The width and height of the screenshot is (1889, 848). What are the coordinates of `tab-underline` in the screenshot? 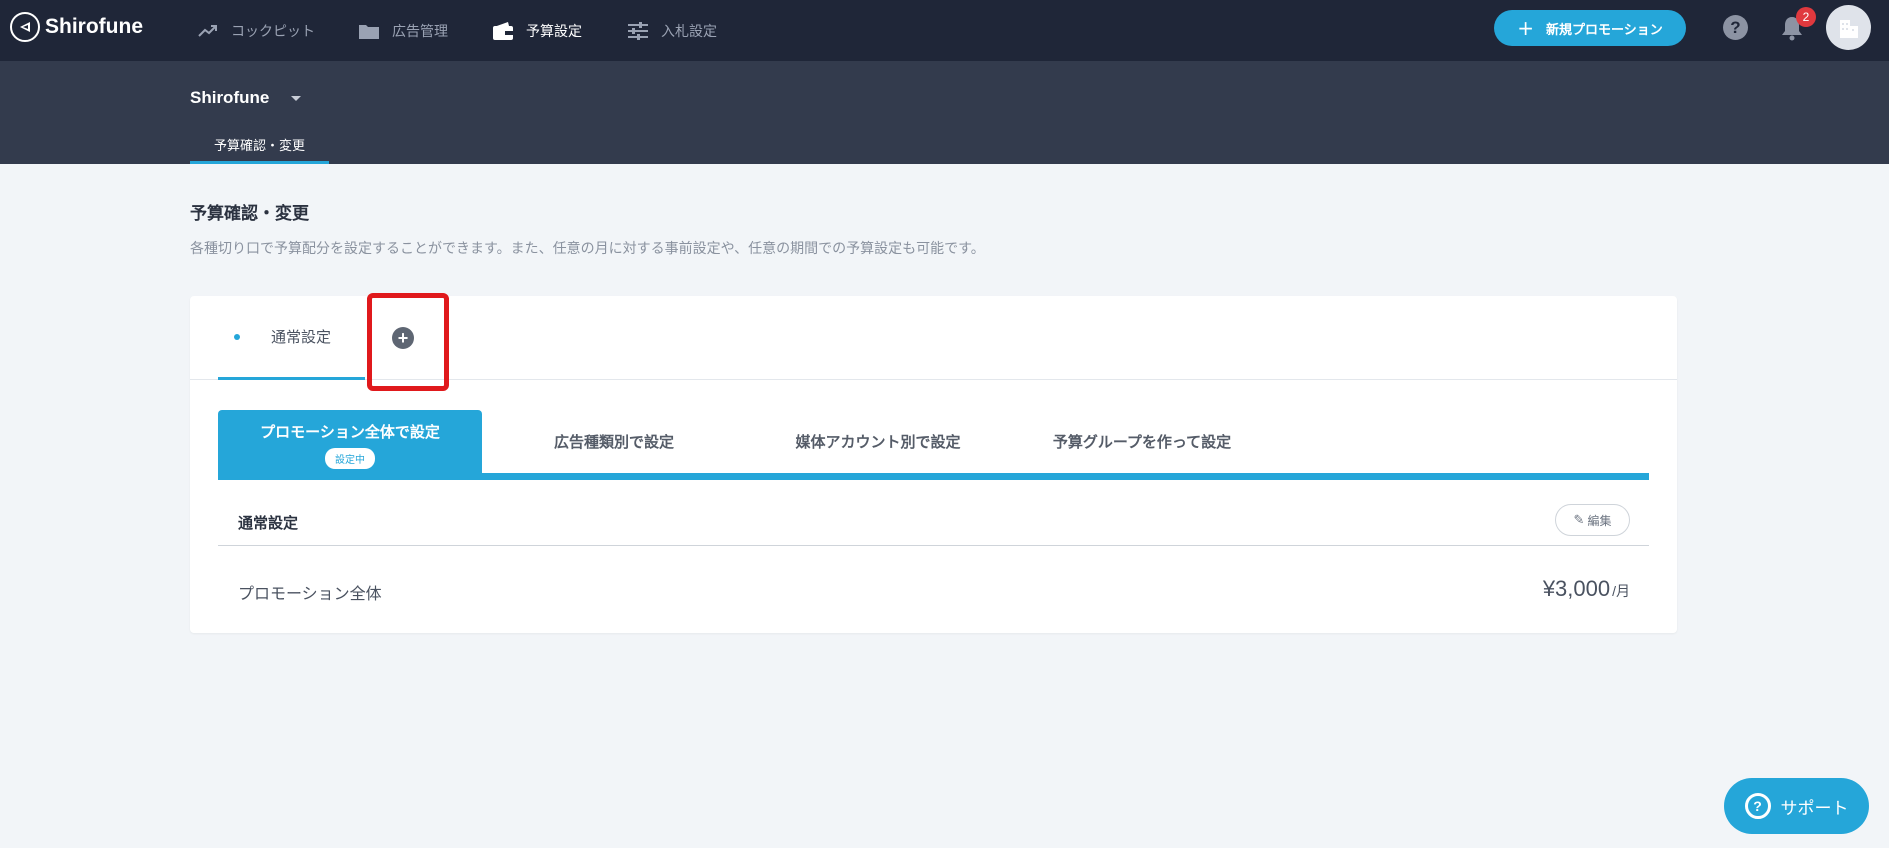 It's located at (933, 476).